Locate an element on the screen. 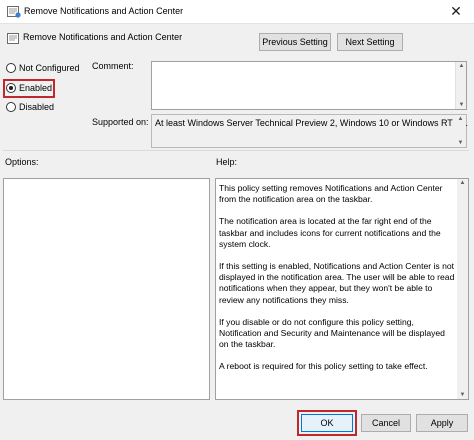 The height and width of the screenshot is (440, 474). help-label: Help: is located at coordinates (227, 162).